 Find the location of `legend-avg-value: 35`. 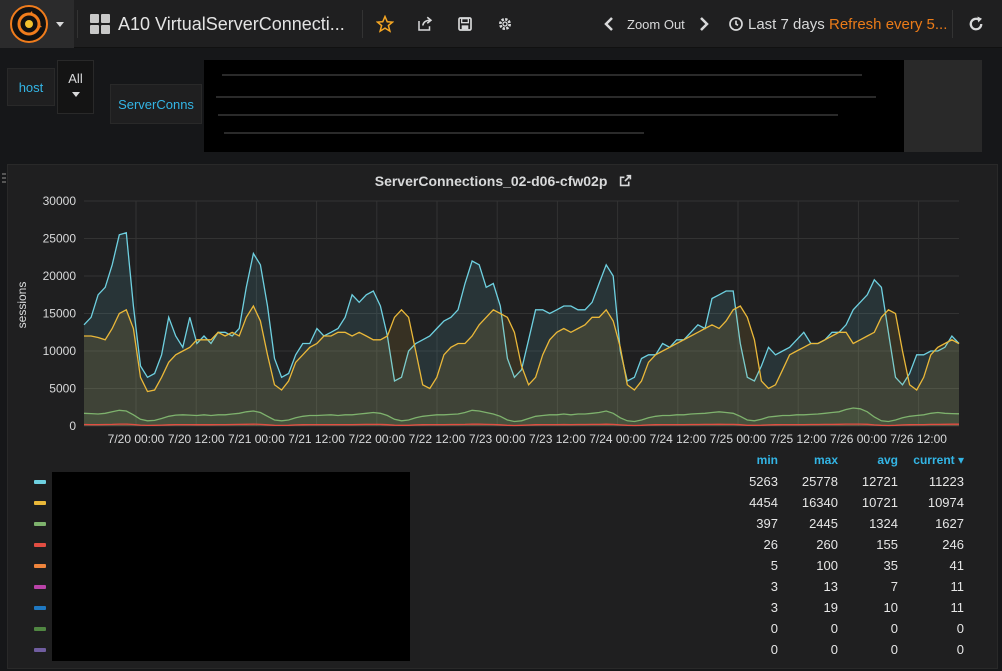

legend-avg-value: 35 is located at coordinates (890, 565).